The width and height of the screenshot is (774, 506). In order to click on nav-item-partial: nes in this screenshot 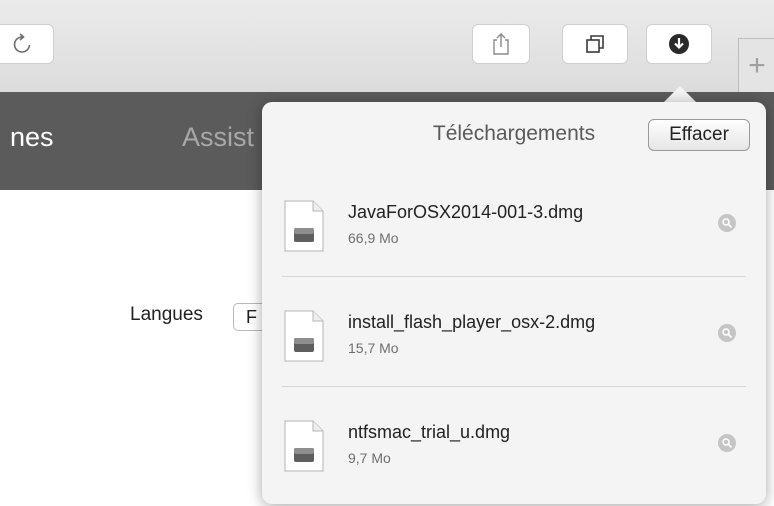, I will do `click(32, 137)`.